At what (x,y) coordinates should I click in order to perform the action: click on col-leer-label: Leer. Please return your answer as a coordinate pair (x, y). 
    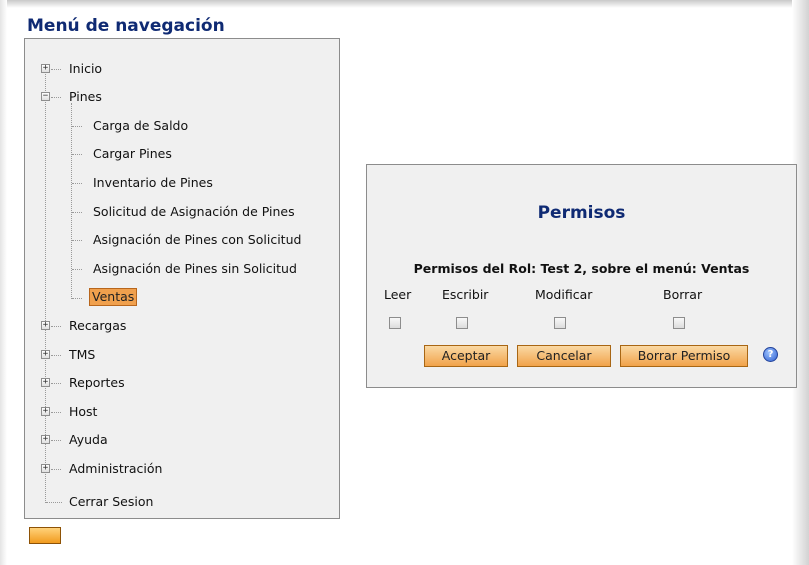
    Looking at the image, I should click on (398, 294).